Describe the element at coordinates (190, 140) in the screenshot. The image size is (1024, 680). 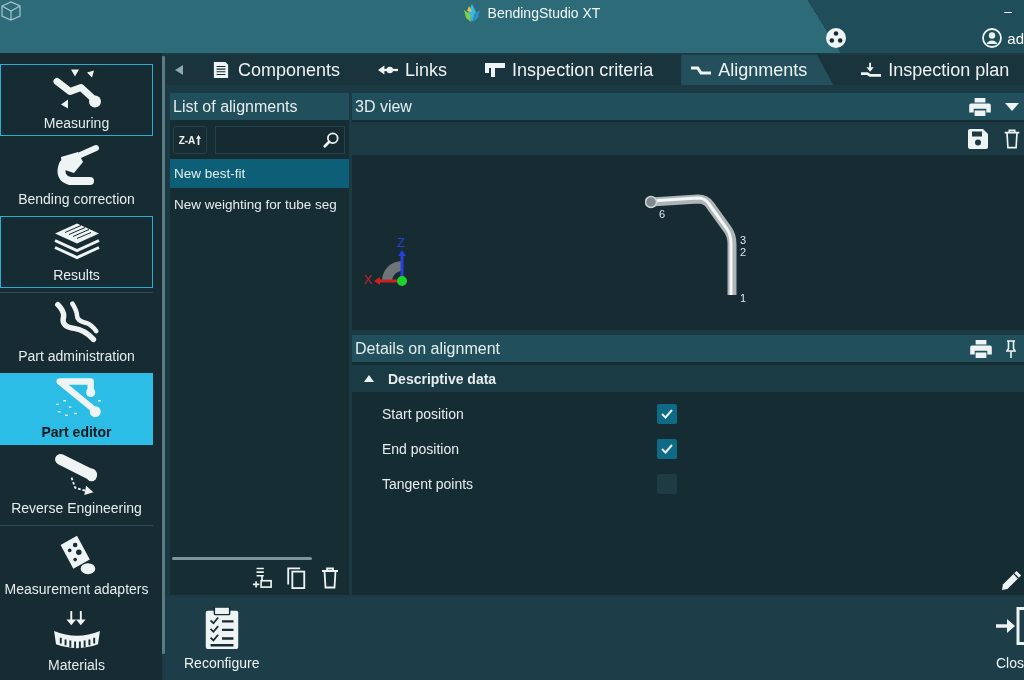
I see `sort-button: Z-A` at that location.